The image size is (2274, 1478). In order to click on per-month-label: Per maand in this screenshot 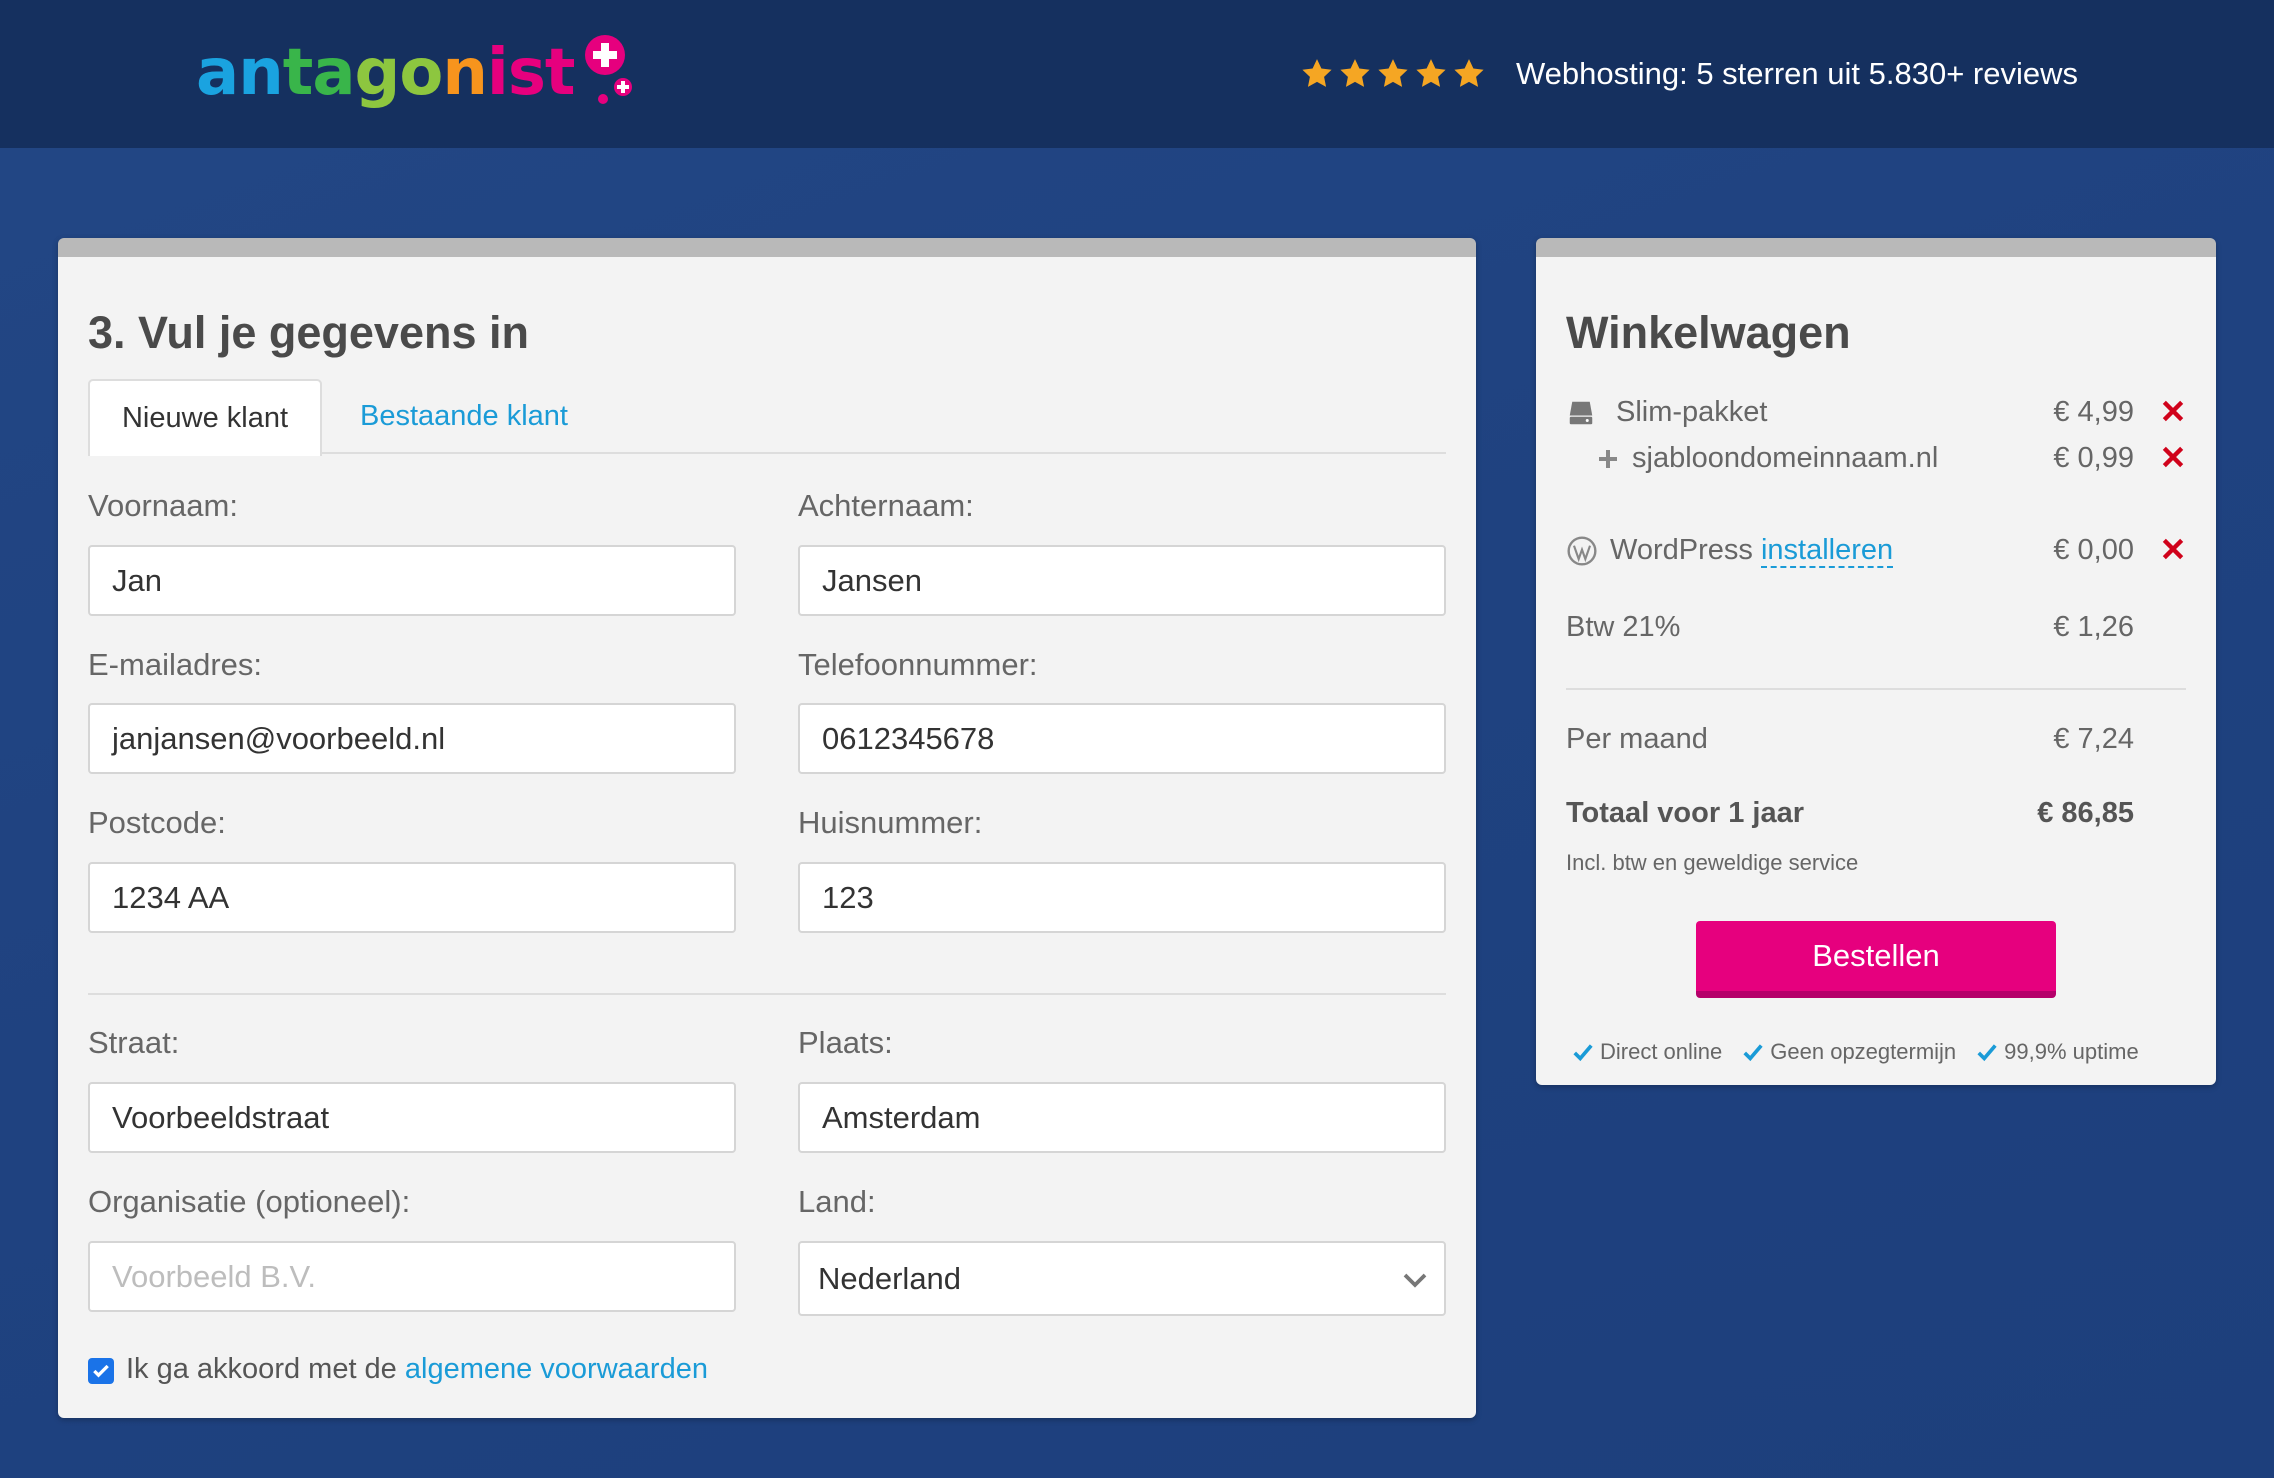, I will do `click(1637, 739)`.